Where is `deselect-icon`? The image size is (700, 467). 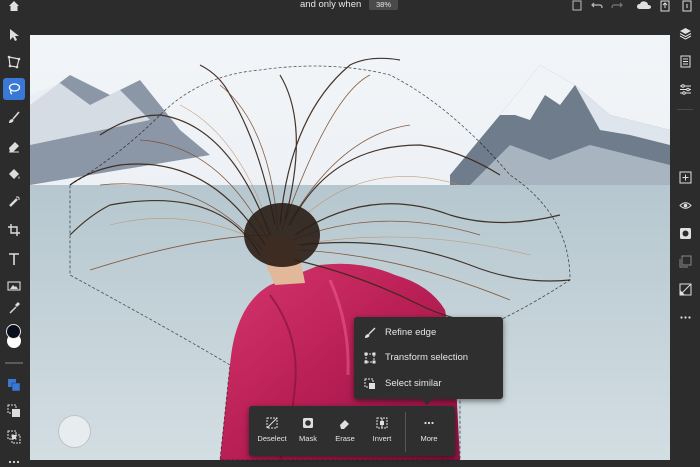 deselect-icon is located at coordinates (272, 423).